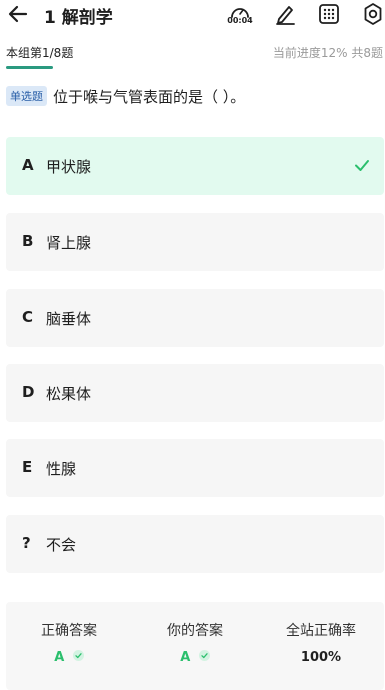  What do you see at coordinates (69, 642) in the screenshot?
I see `correct-answer-stat: 正确答案 A` at bounding box center [69, 642].